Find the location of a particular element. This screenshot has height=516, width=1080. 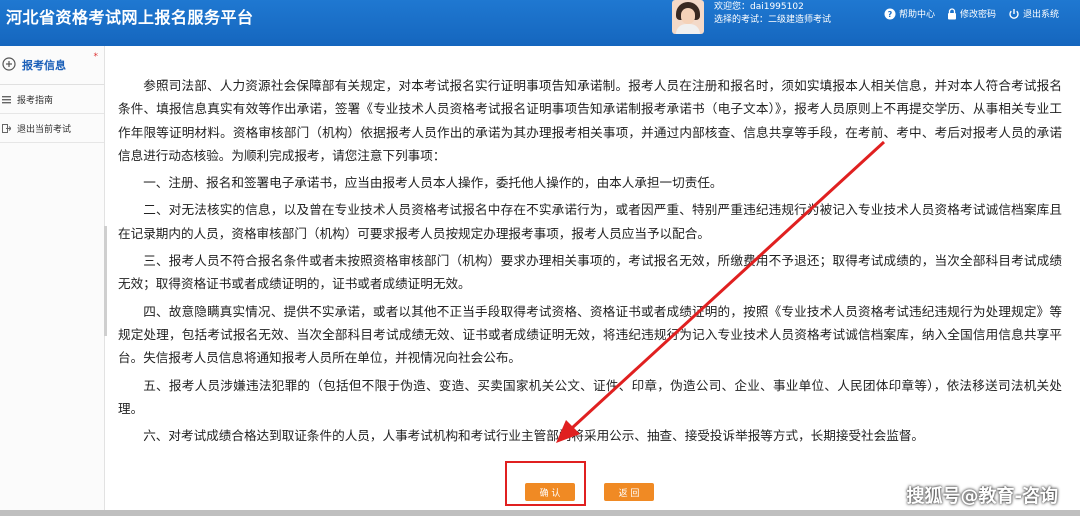

confirm-button: 确 认 is located at coordinates (550, 492).